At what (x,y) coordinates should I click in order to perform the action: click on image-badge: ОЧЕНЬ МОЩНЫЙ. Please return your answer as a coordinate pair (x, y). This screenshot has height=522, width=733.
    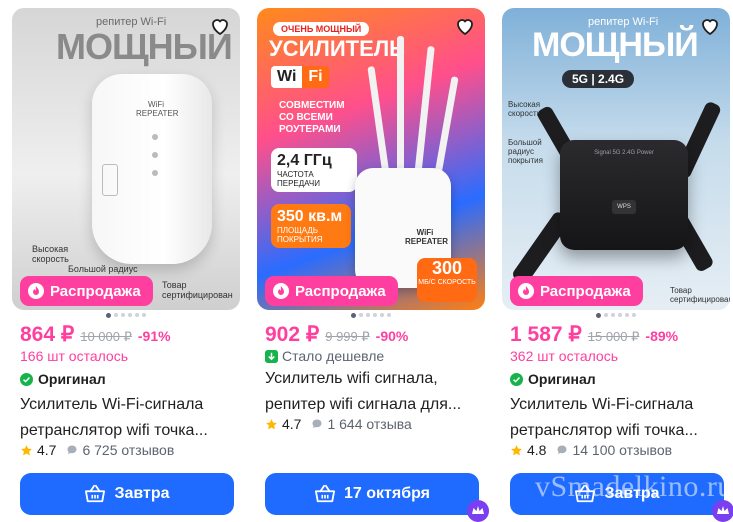
    Looking at the image, I should click on (321, 29).